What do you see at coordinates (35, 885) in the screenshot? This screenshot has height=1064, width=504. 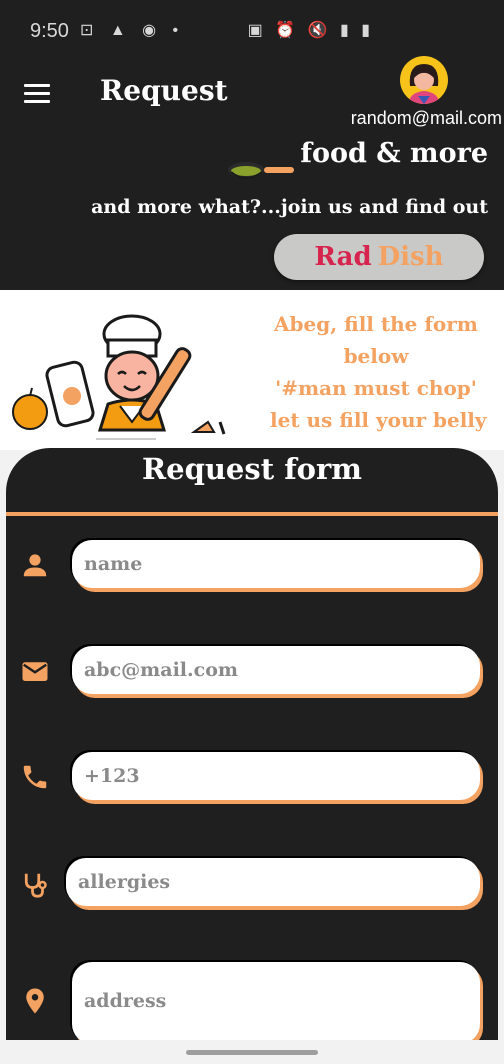 I see `stethoscope-icon` at bounding box center [35, 885].